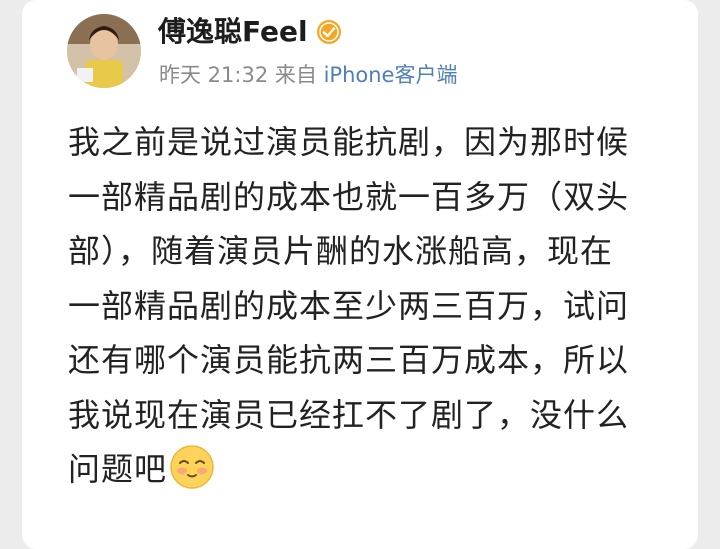 This screenshot has width=720, height=549. I want to click on post-time: 昨天 21:32, so click(214, 75).